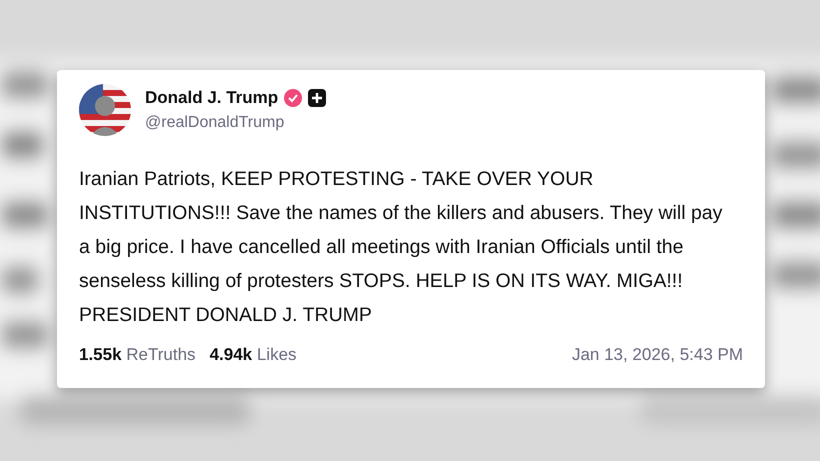 Image resolution: width=820 pixels, height=461 pixels. What do you see at coordinates (317, 98) in the screenshot?
I see `plus-icon` at bounding box center [317, 98].